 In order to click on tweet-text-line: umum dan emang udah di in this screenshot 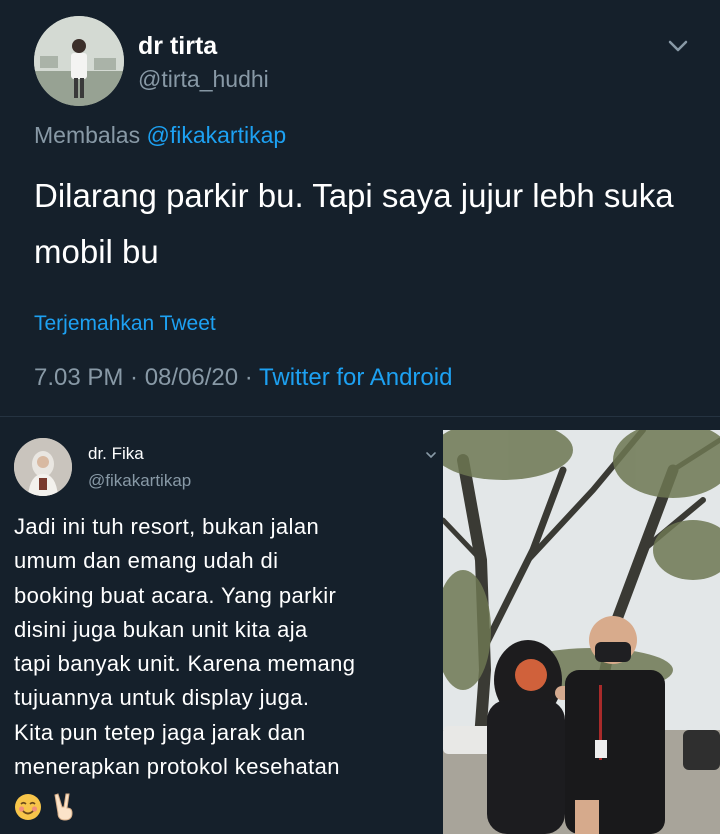, I will do `click(146, 561)`.